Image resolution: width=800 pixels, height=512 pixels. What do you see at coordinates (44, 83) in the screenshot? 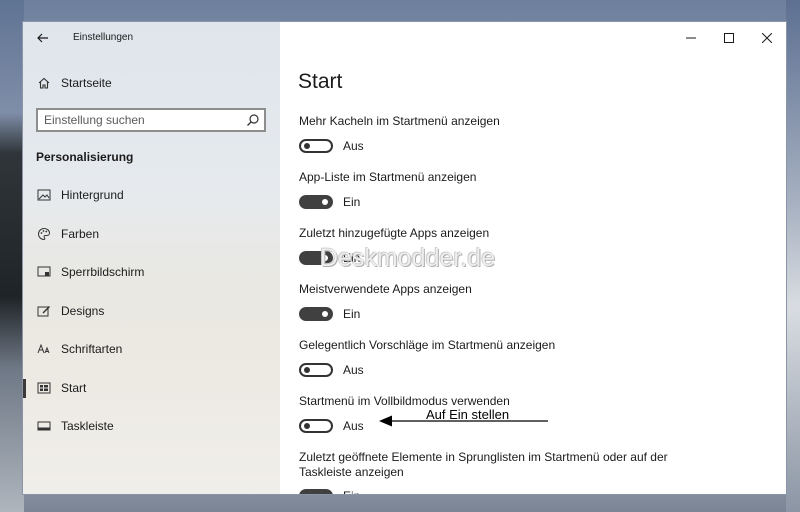
I see `home-icon` at bounding box center [44, 83].